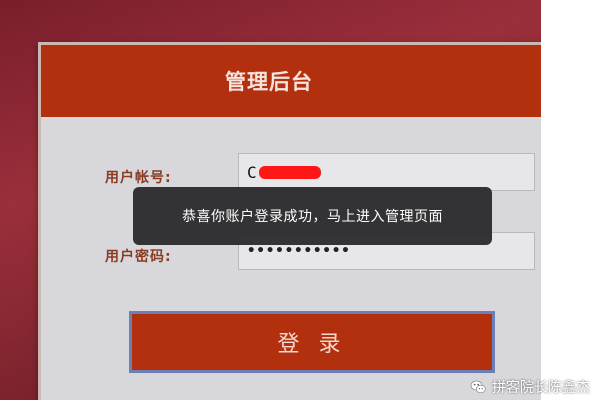 This screenshot has height=413, width=600. I want to click on success-toast: 恭喜你账户登录成功，马上进入管理页面, so click(312, 216).